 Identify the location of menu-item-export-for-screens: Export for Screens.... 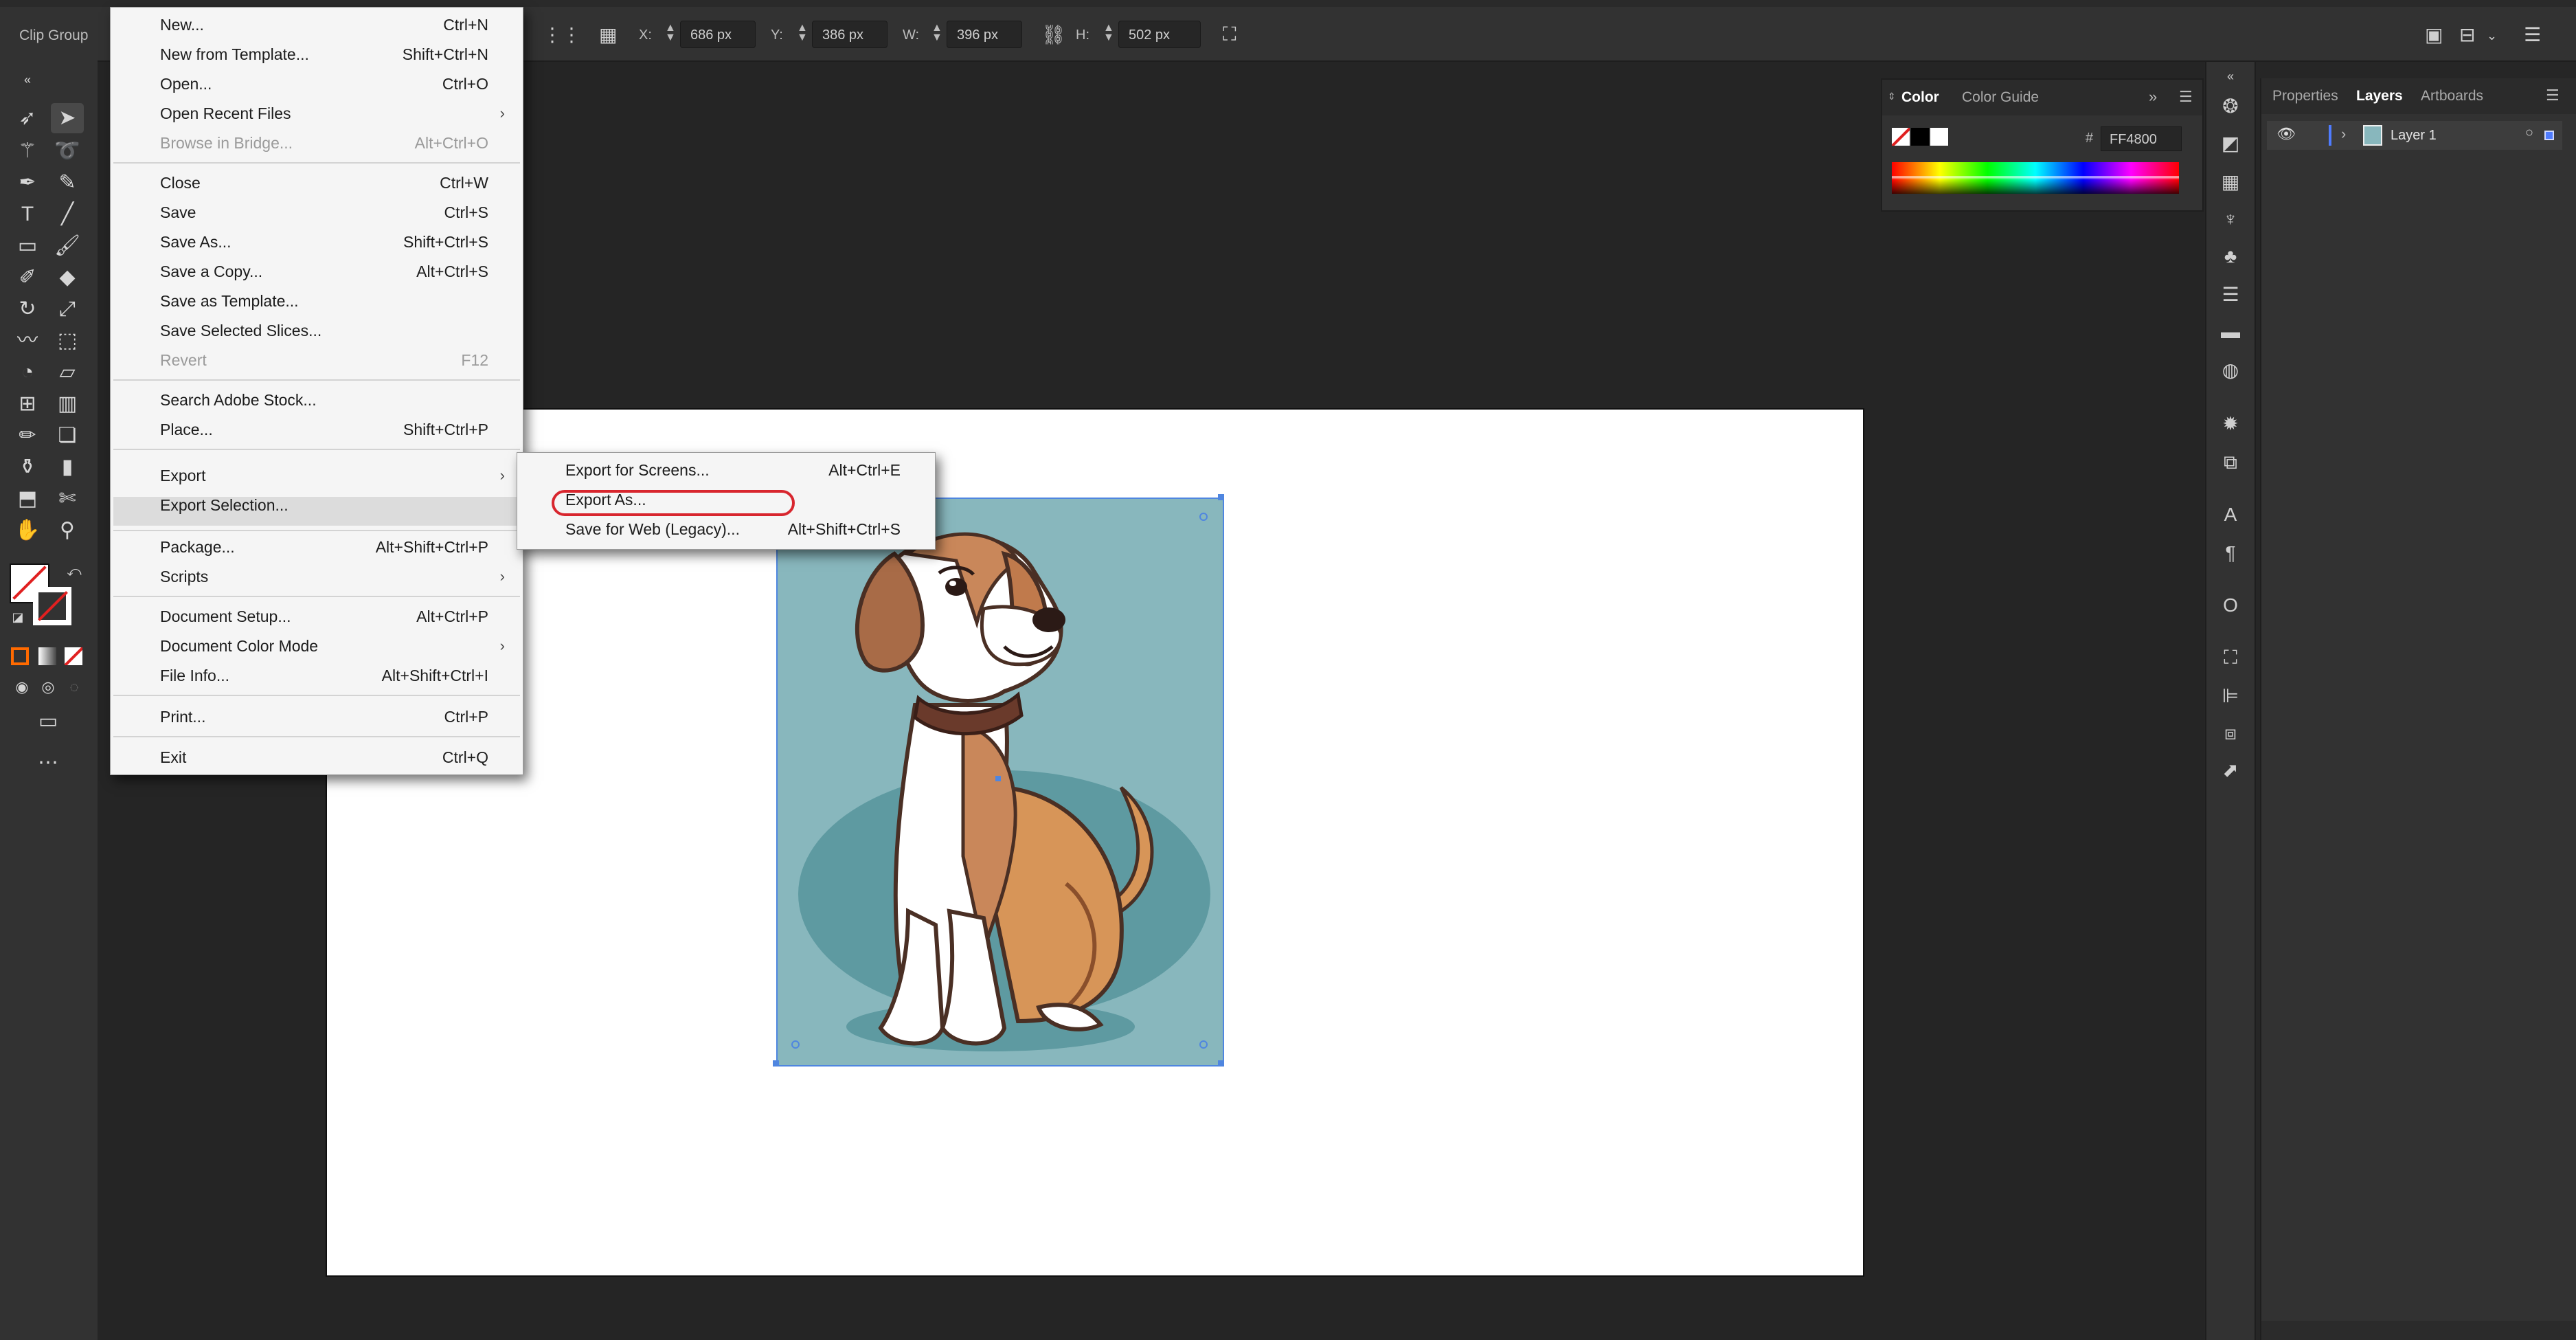
(637, 470).